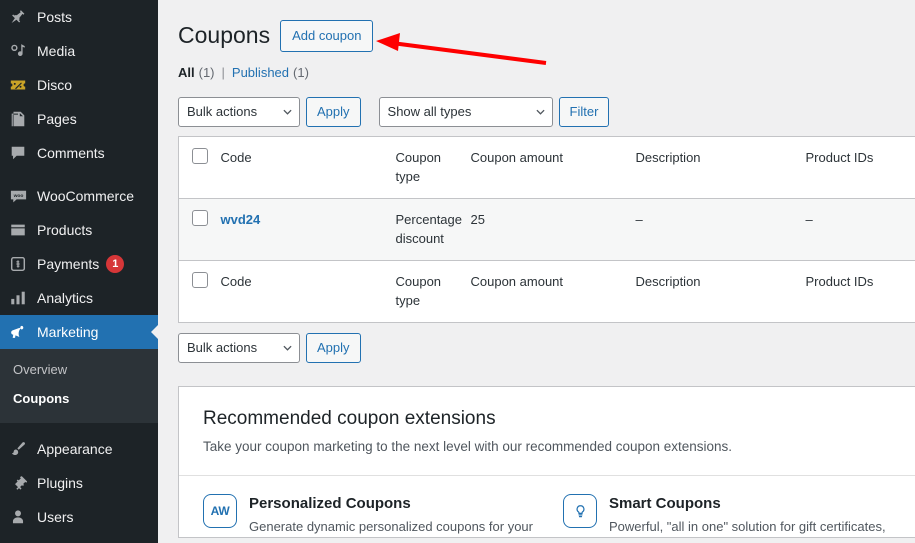  What do you see at coordinates (429, 229) in the screenshot?
I see `cell-coupon-type: Percentage discount` at bounding box center [429, 229].